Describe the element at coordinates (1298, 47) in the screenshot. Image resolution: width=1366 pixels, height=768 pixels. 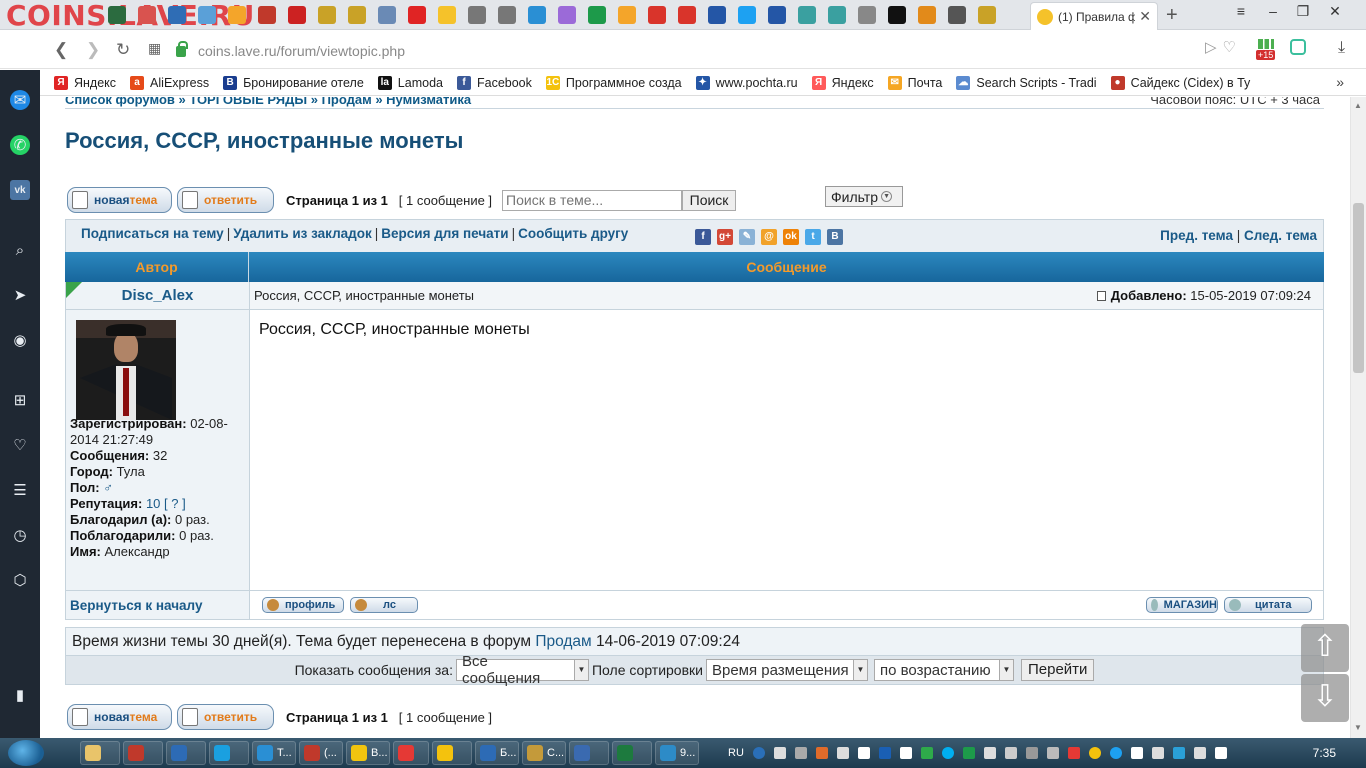
I see `extension-icon` at that location.